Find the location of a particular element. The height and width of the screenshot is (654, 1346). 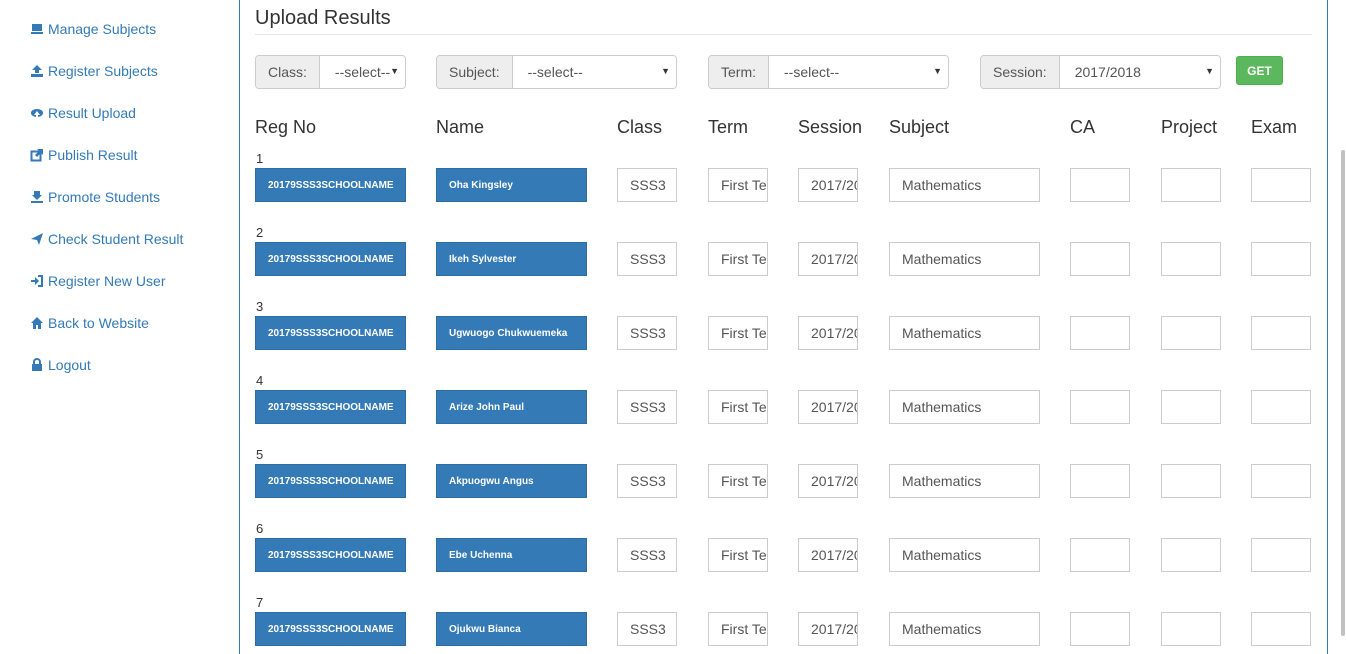

session-select: 2017/2018 ▼ is located at coordinates (1139, 72).